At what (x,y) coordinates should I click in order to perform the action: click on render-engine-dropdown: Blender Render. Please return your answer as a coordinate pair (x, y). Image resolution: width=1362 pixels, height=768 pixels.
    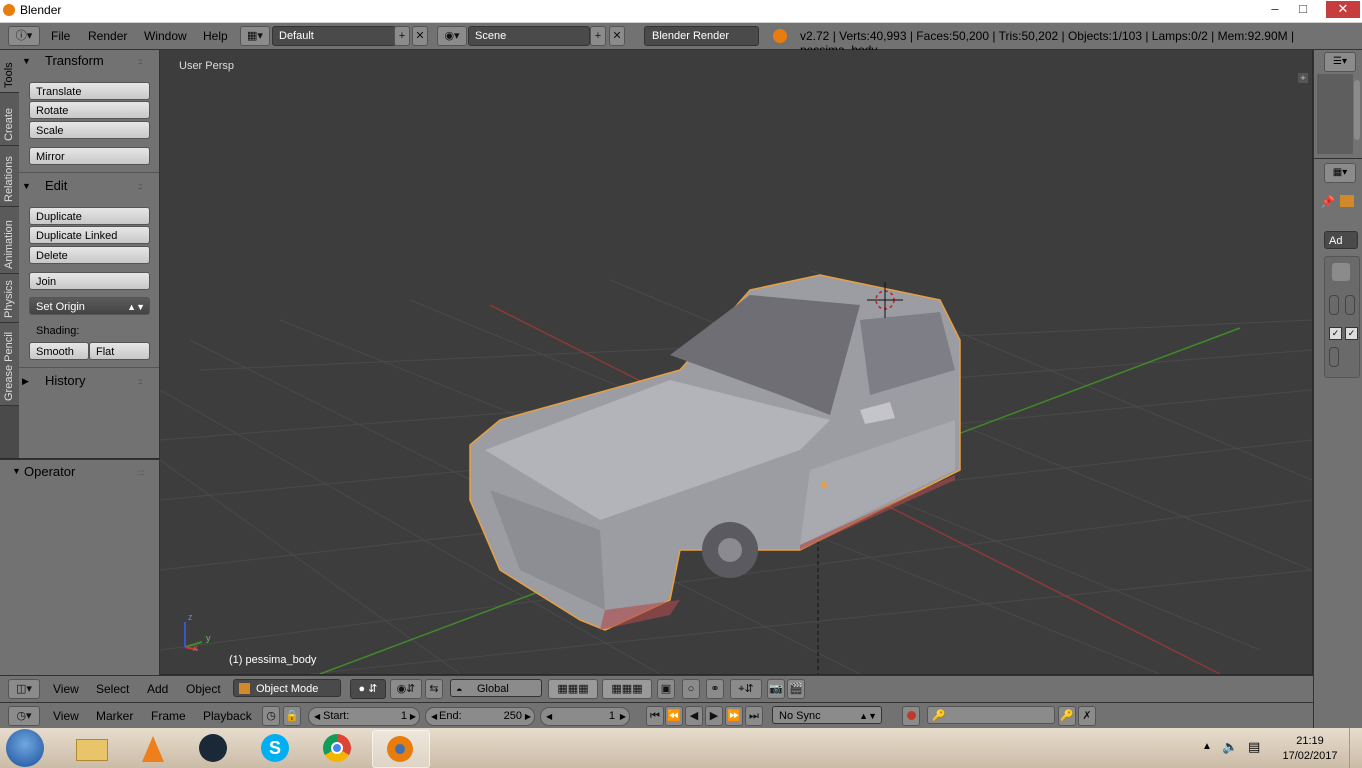
    Looking at the image, I should click on (701, 36).